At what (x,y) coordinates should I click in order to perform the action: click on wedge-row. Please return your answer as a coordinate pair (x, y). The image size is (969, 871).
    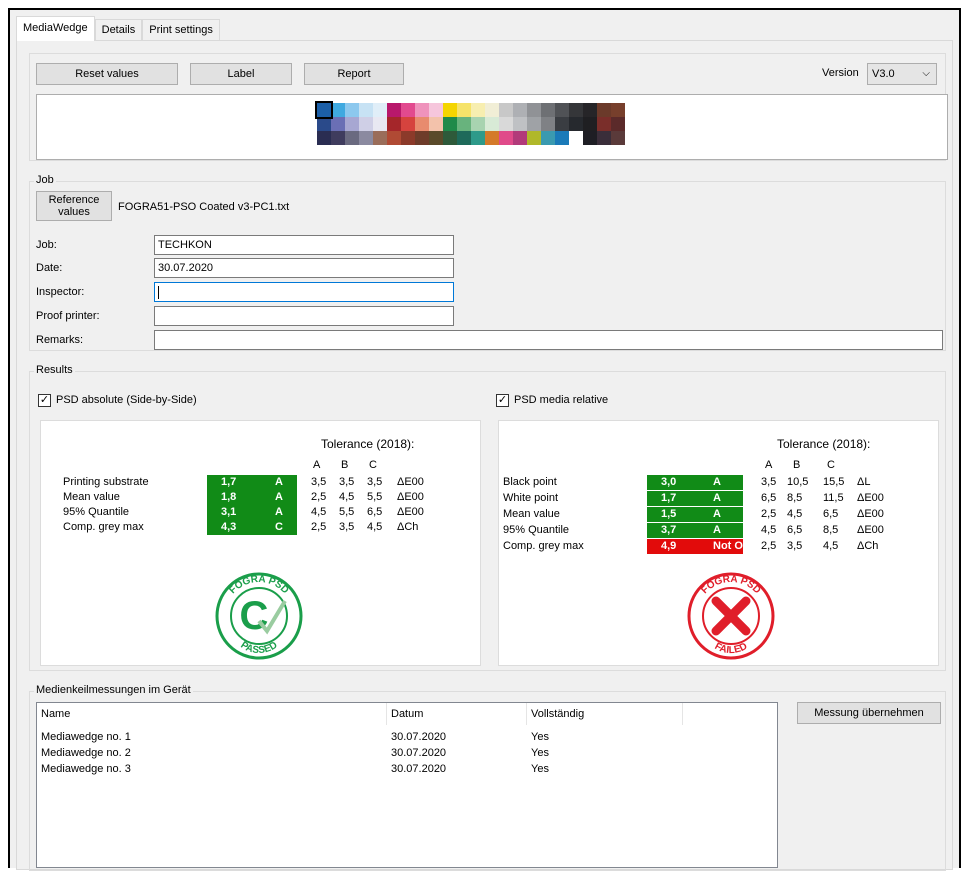
    Looking at the image, I should click on (471, 110).